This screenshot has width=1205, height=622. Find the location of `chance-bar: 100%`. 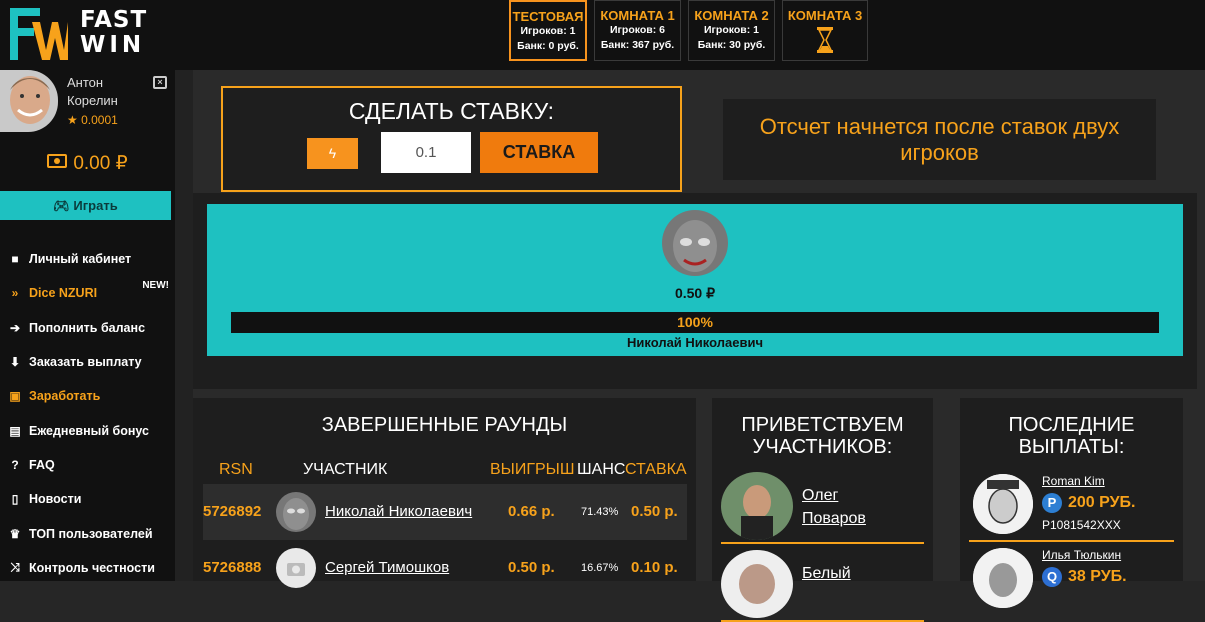

chance-bar: 100% is located at coordinates (695, 322).